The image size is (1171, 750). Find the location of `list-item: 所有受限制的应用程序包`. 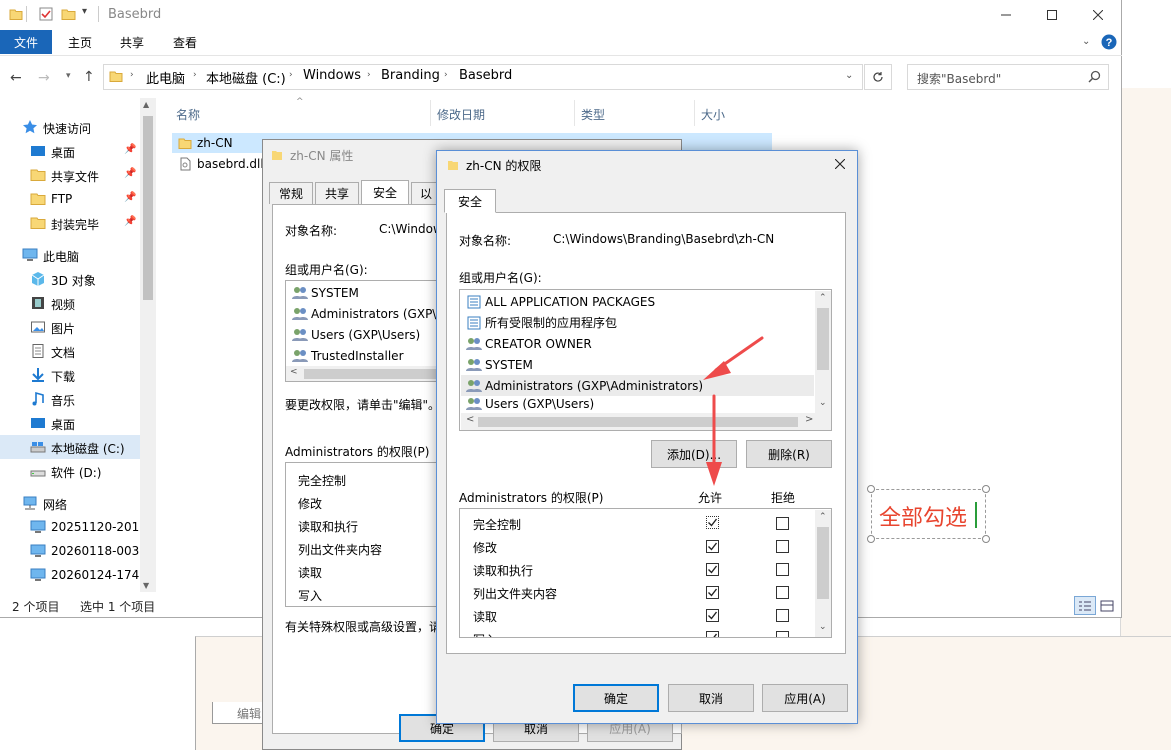

list-item: 所有受限制的应用程序包 is located at coordinates (541, 322).